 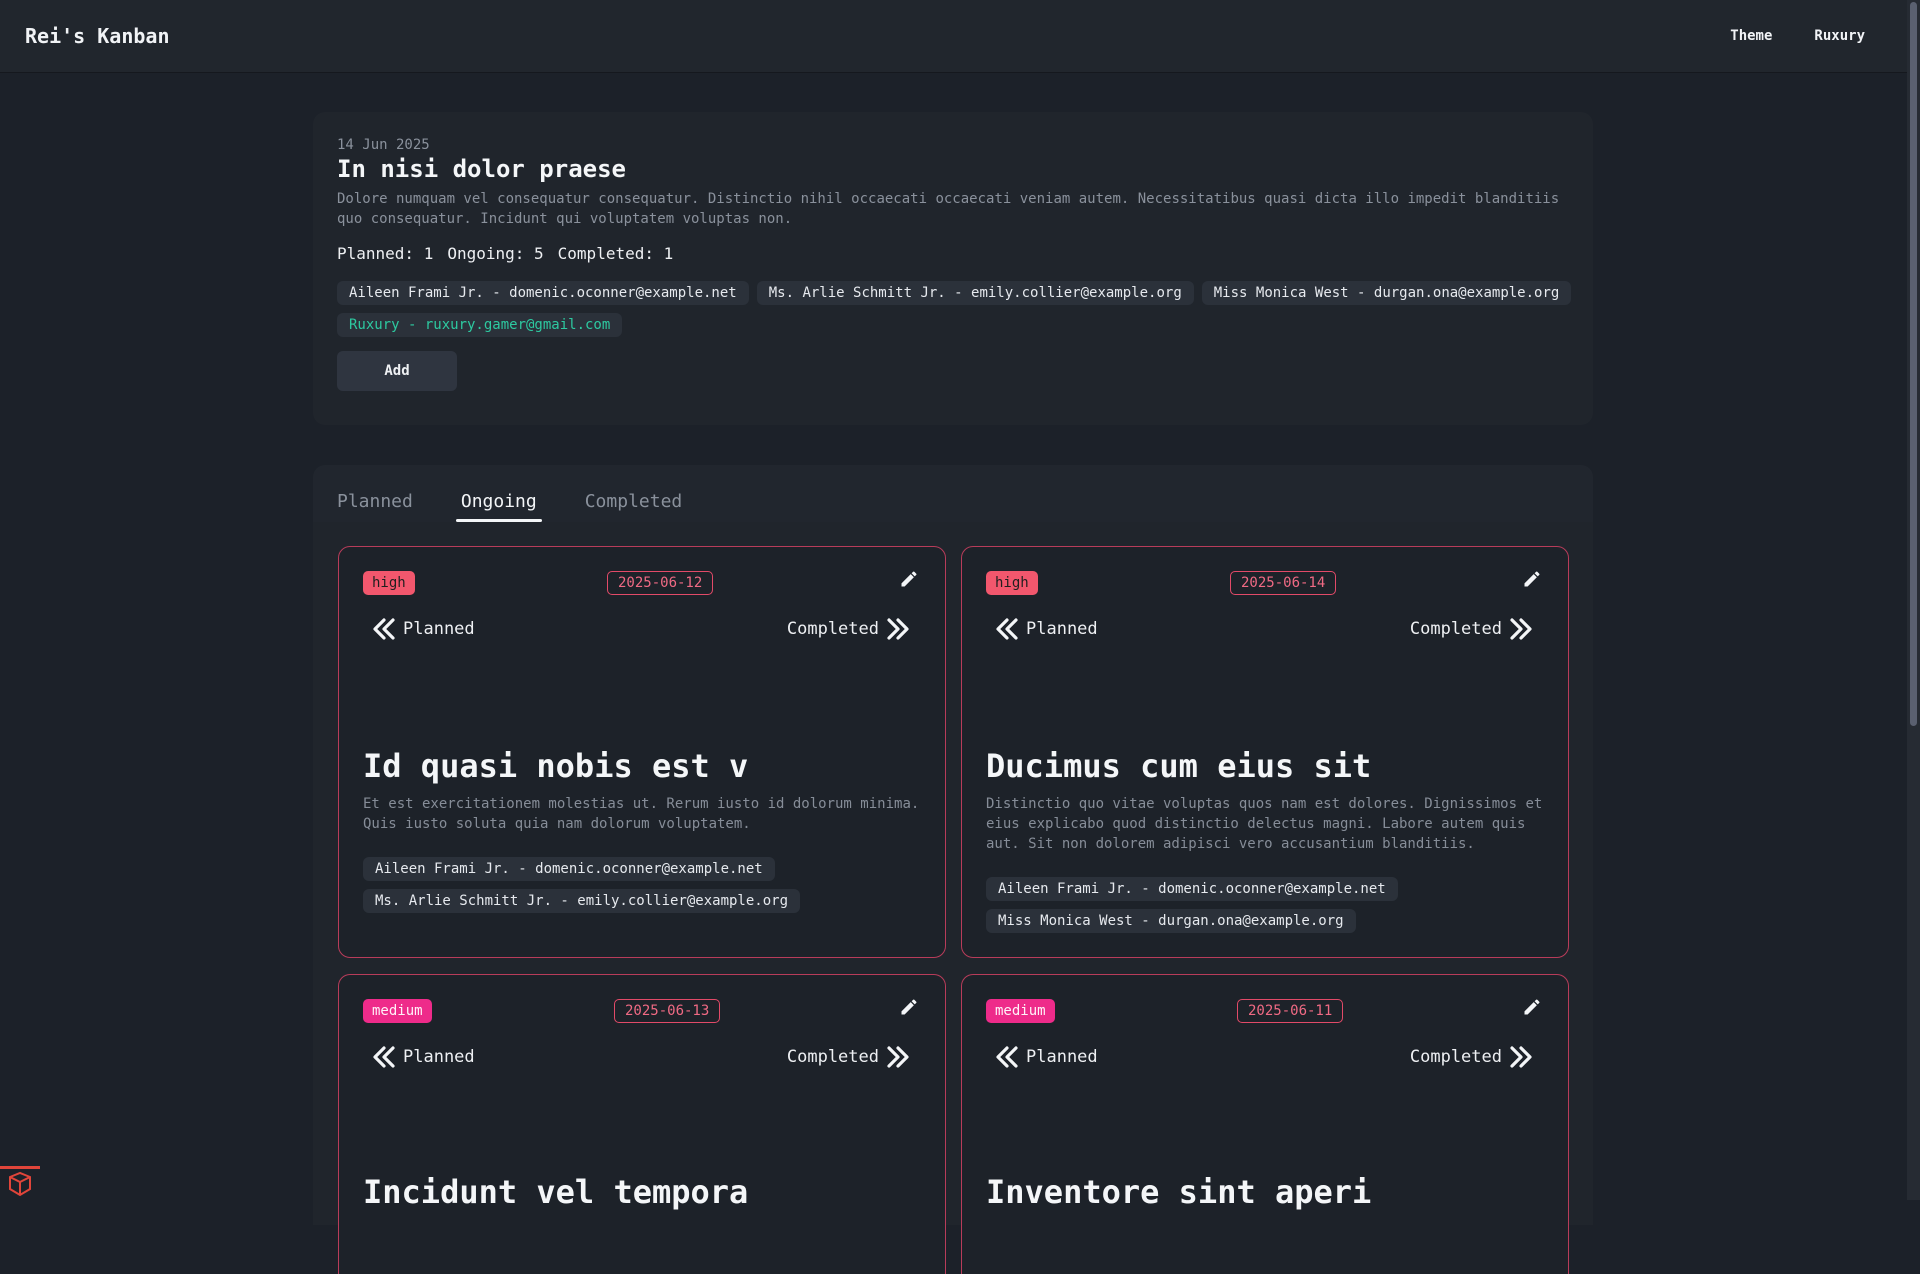 I want to click on add-task-button: Add, so click(x=397, y=371).